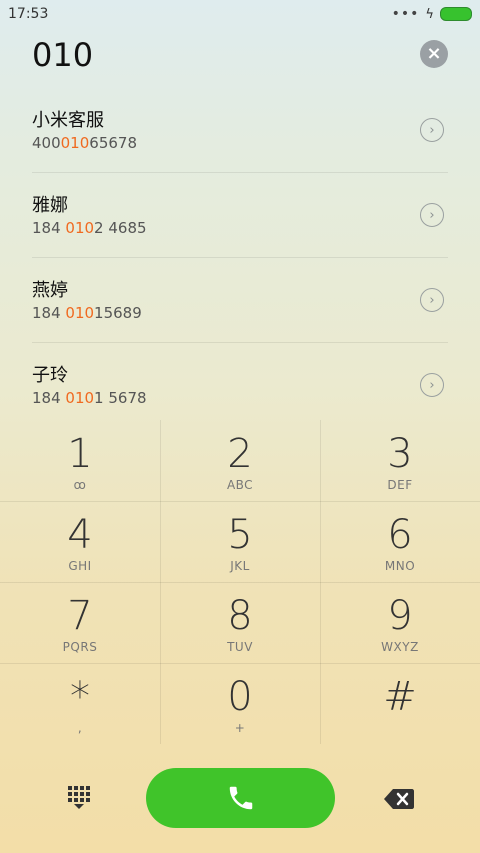  What do you see at coordinates (400, 541) in the screenshot?
I see `key-6: 6 MNO` at bounding box center [400, 541].